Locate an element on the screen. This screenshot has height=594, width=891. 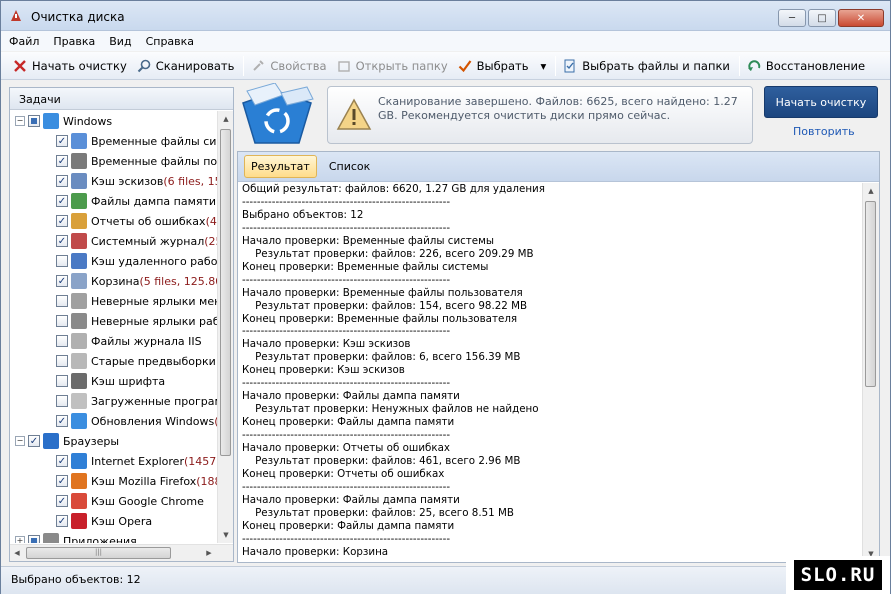
tree-horizontal-scrollbar: ◀ ||| ▶ is located at coordinates (121, 552).